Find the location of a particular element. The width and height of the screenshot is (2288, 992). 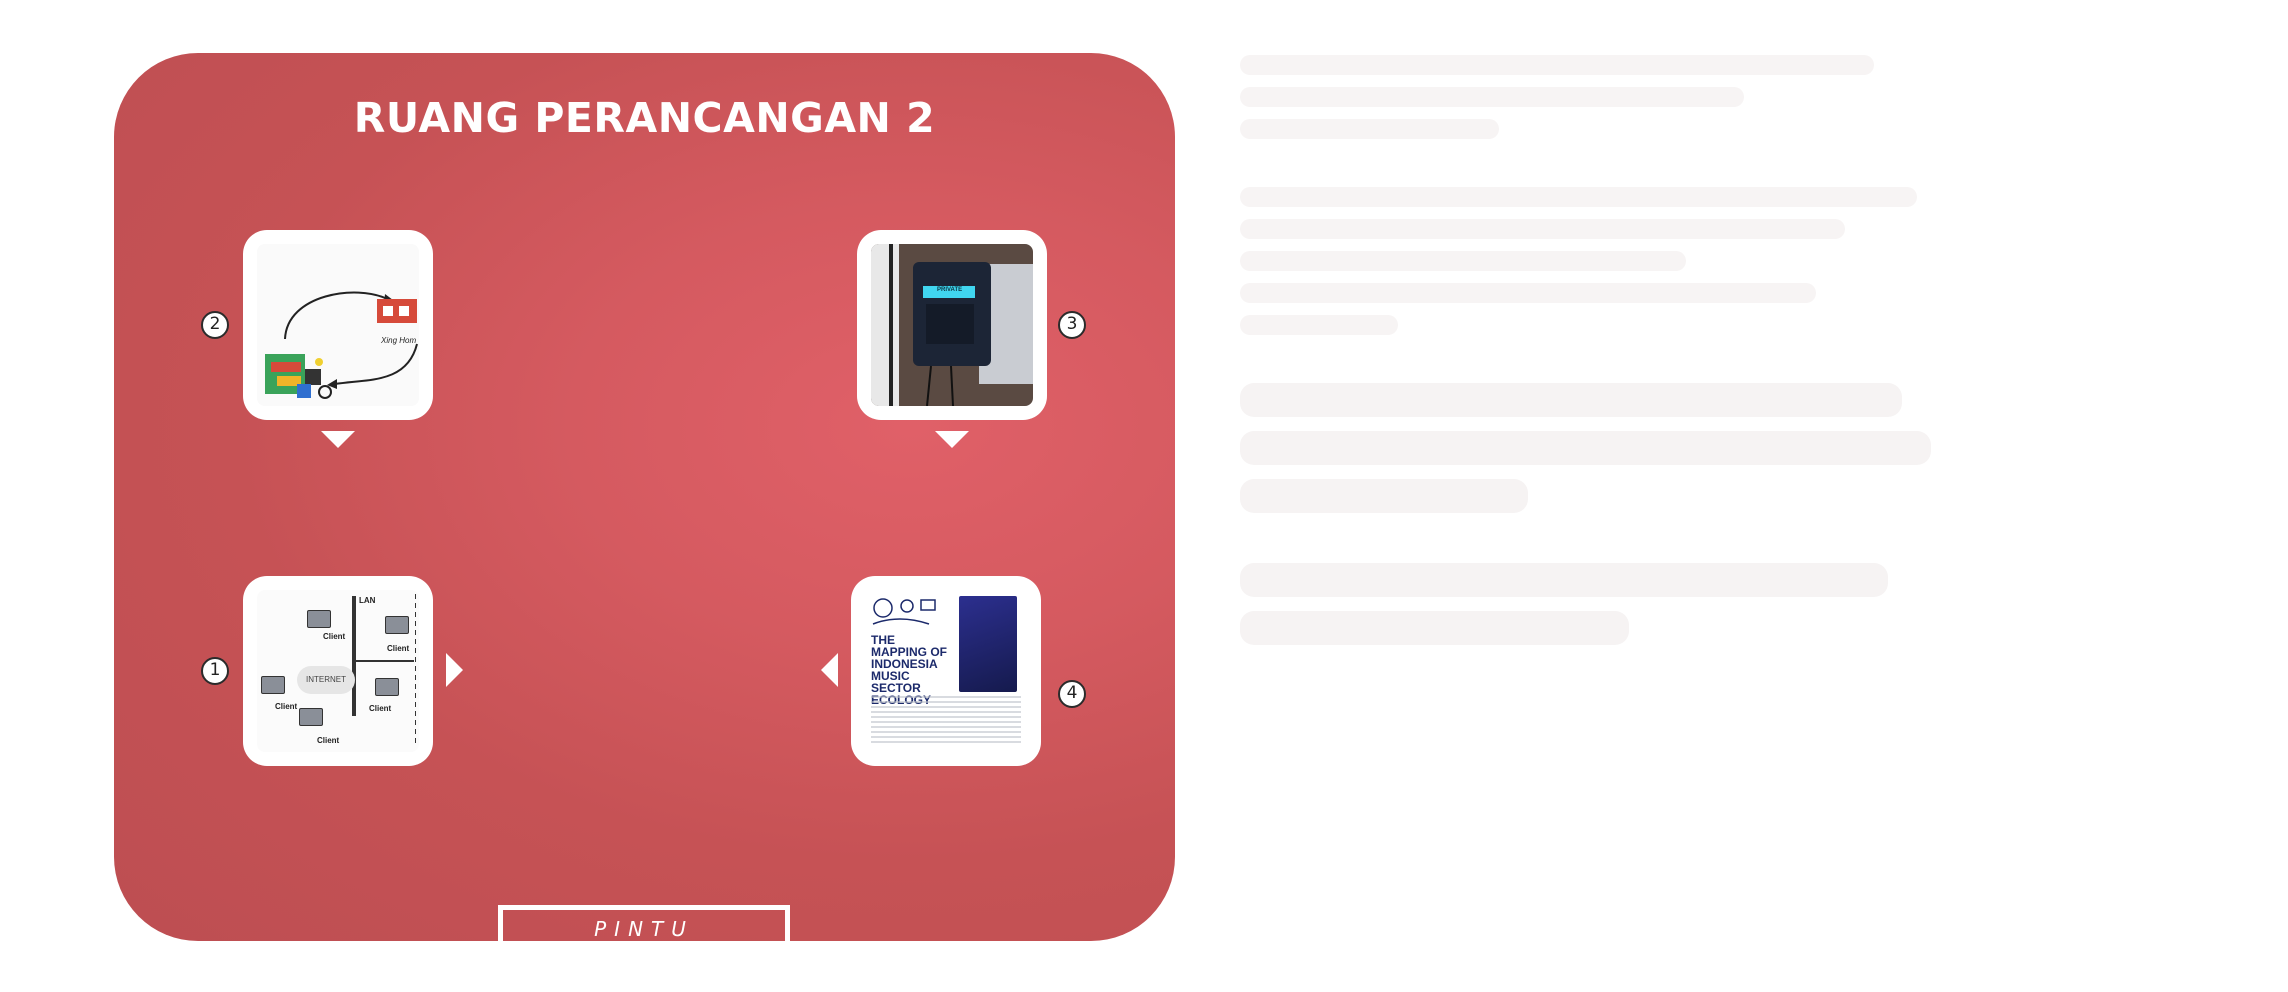

card-2-arrow-down-icon is located at coordinates (338, 439).